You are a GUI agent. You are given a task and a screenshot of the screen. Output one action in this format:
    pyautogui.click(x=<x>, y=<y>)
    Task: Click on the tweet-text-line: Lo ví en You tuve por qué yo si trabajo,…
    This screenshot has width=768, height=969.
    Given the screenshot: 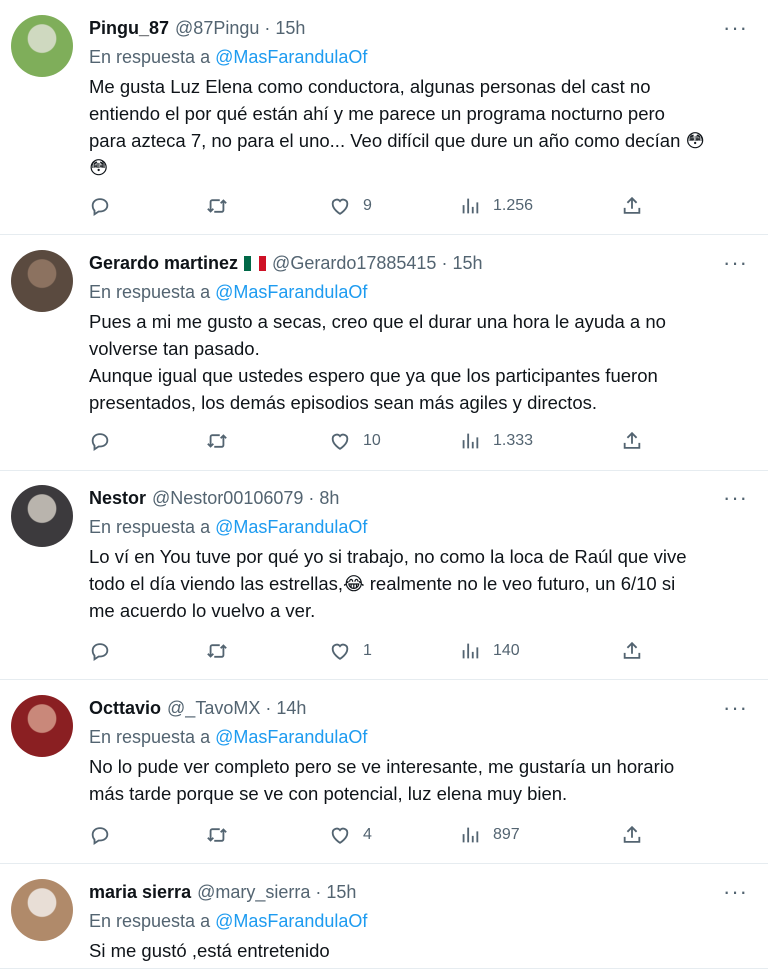 What is the action you would take?
    pyautogui.click(x=388, y=556)
    